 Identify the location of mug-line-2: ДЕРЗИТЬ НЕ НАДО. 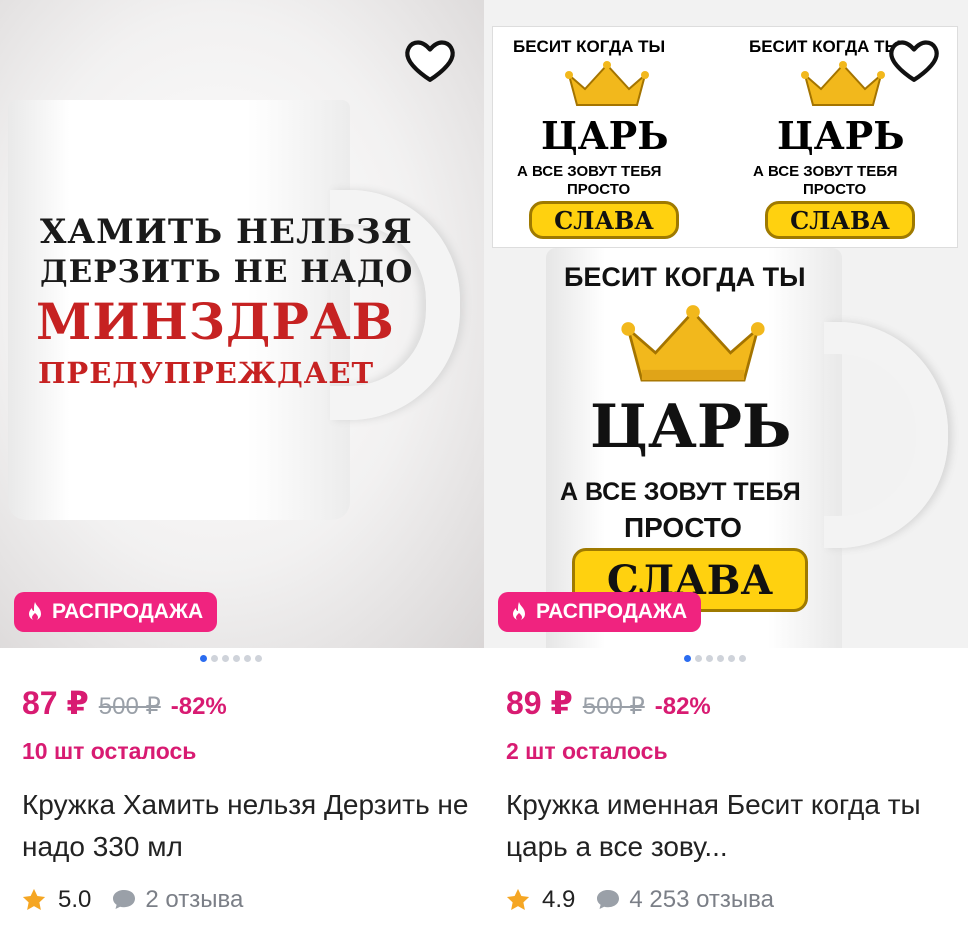
(227, 272).